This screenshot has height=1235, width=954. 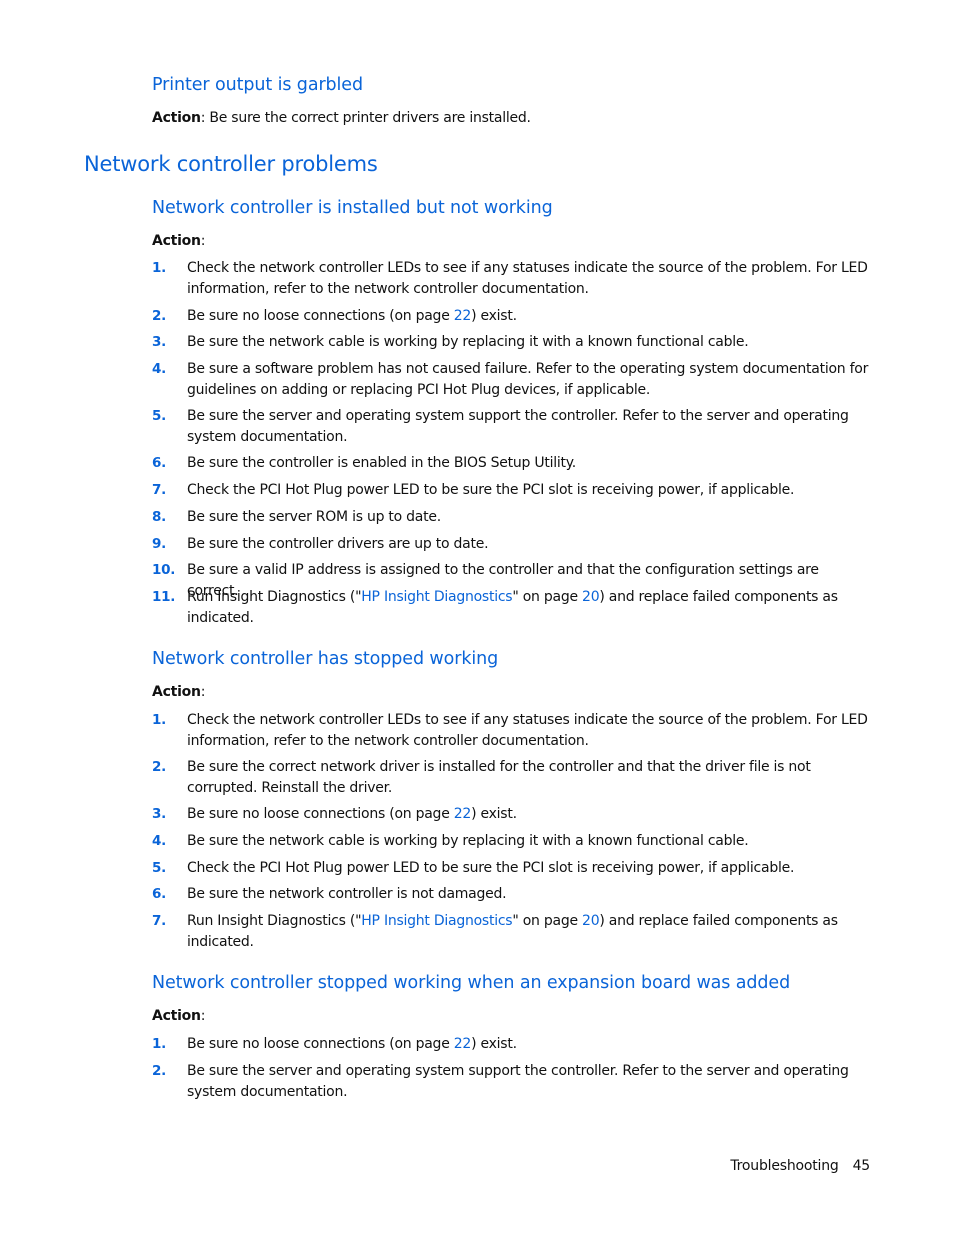 What do you see at coordinates (325, 659) in the screenshot?
I see `sub2-heading: Network controller has stopped working` at bounding box center [325, 659].